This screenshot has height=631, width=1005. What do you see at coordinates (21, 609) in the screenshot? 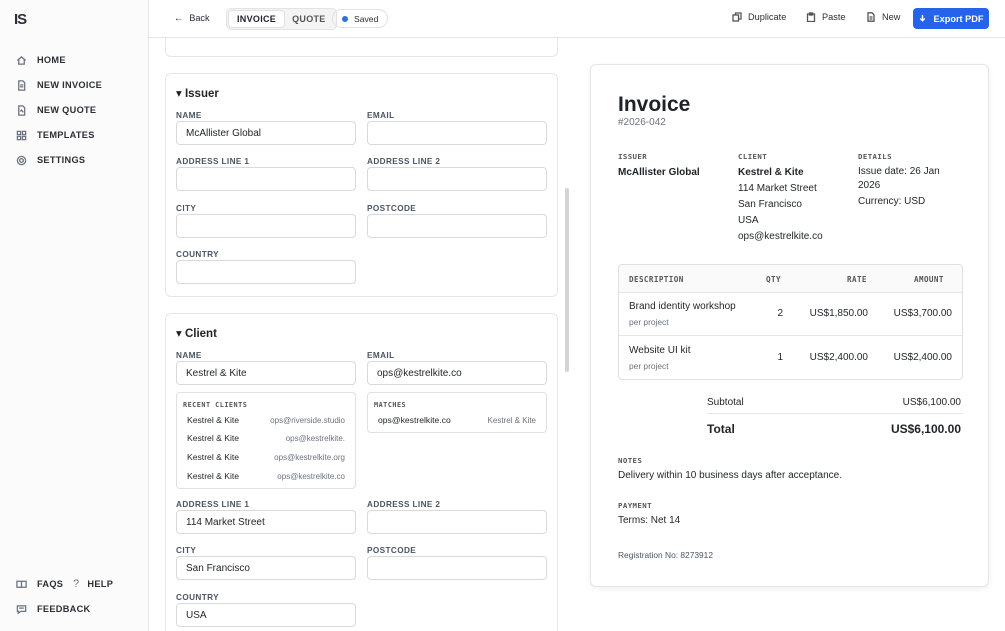
I see `chat-icon` at bounding box center [21, 609].